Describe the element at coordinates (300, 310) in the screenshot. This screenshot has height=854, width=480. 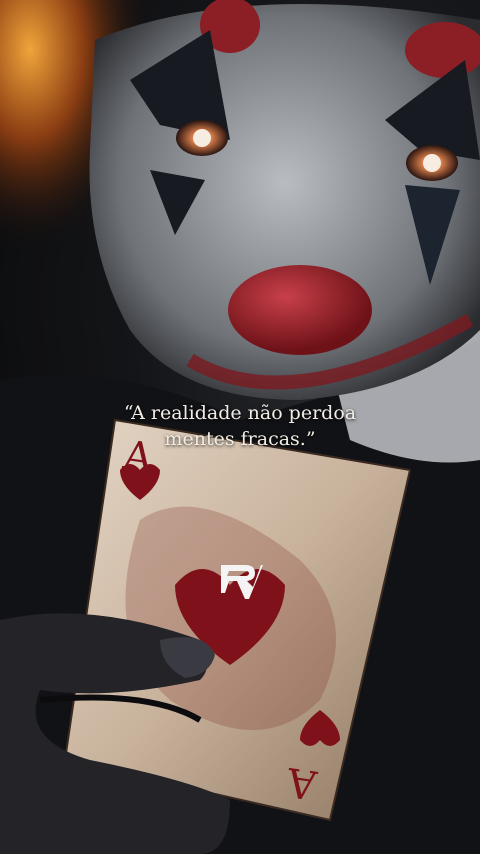
I see `red-nose` at that location.